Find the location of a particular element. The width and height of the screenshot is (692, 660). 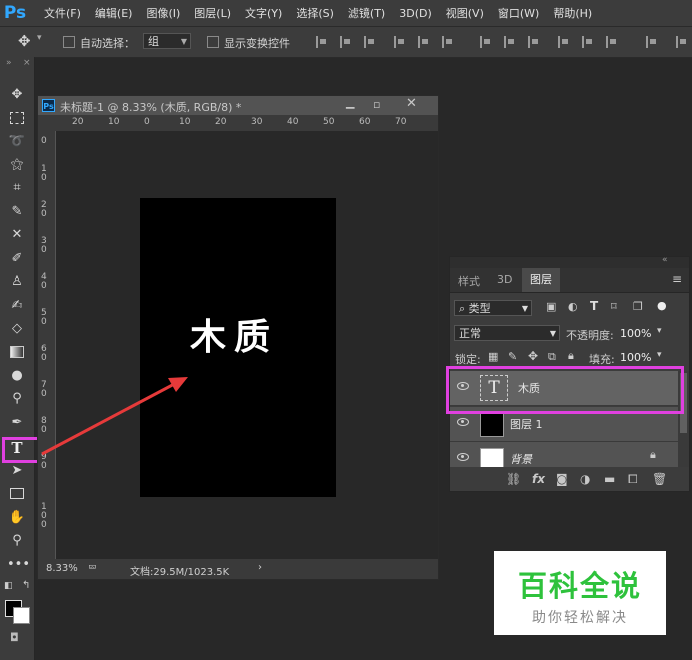

preset-chevron-down-icon: ▾ is located at coordinates (39, 38).